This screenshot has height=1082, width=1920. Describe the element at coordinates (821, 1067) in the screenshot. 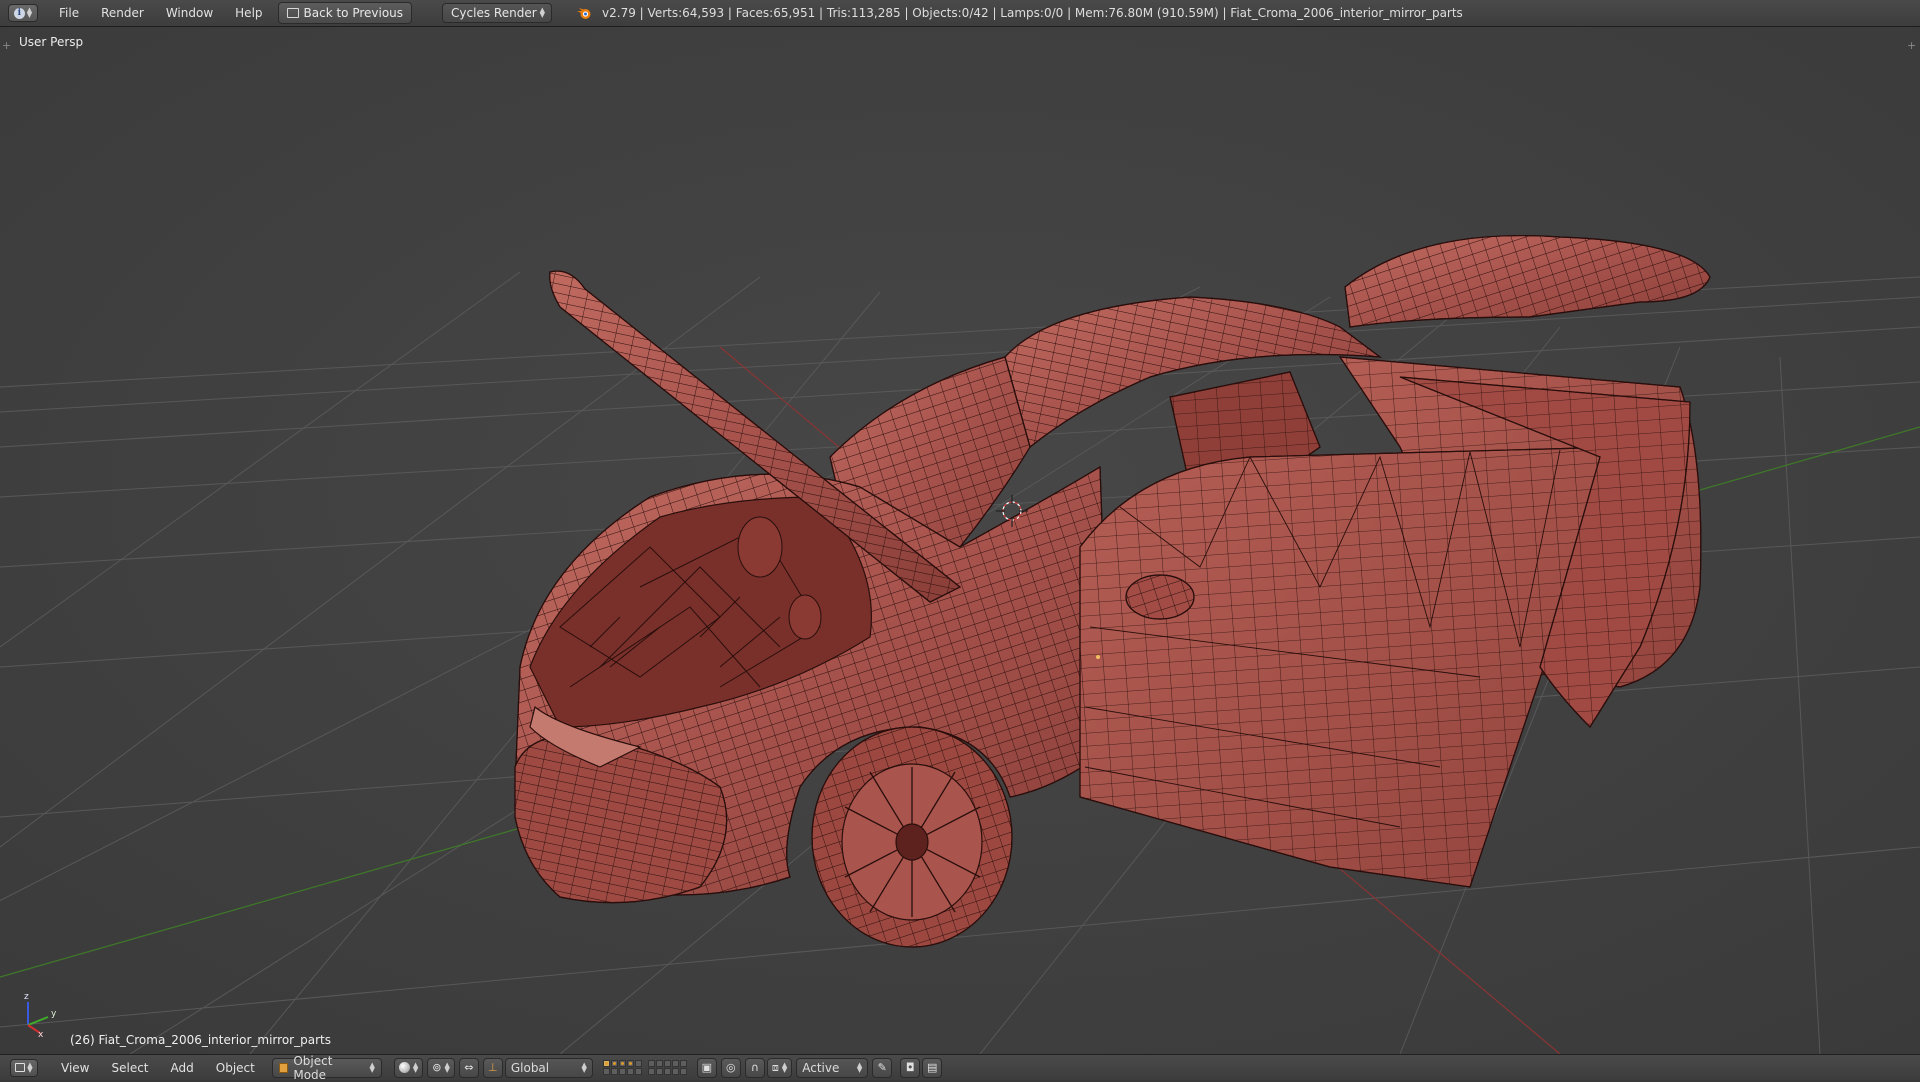

I see `snap-target-value: Active` at that location.